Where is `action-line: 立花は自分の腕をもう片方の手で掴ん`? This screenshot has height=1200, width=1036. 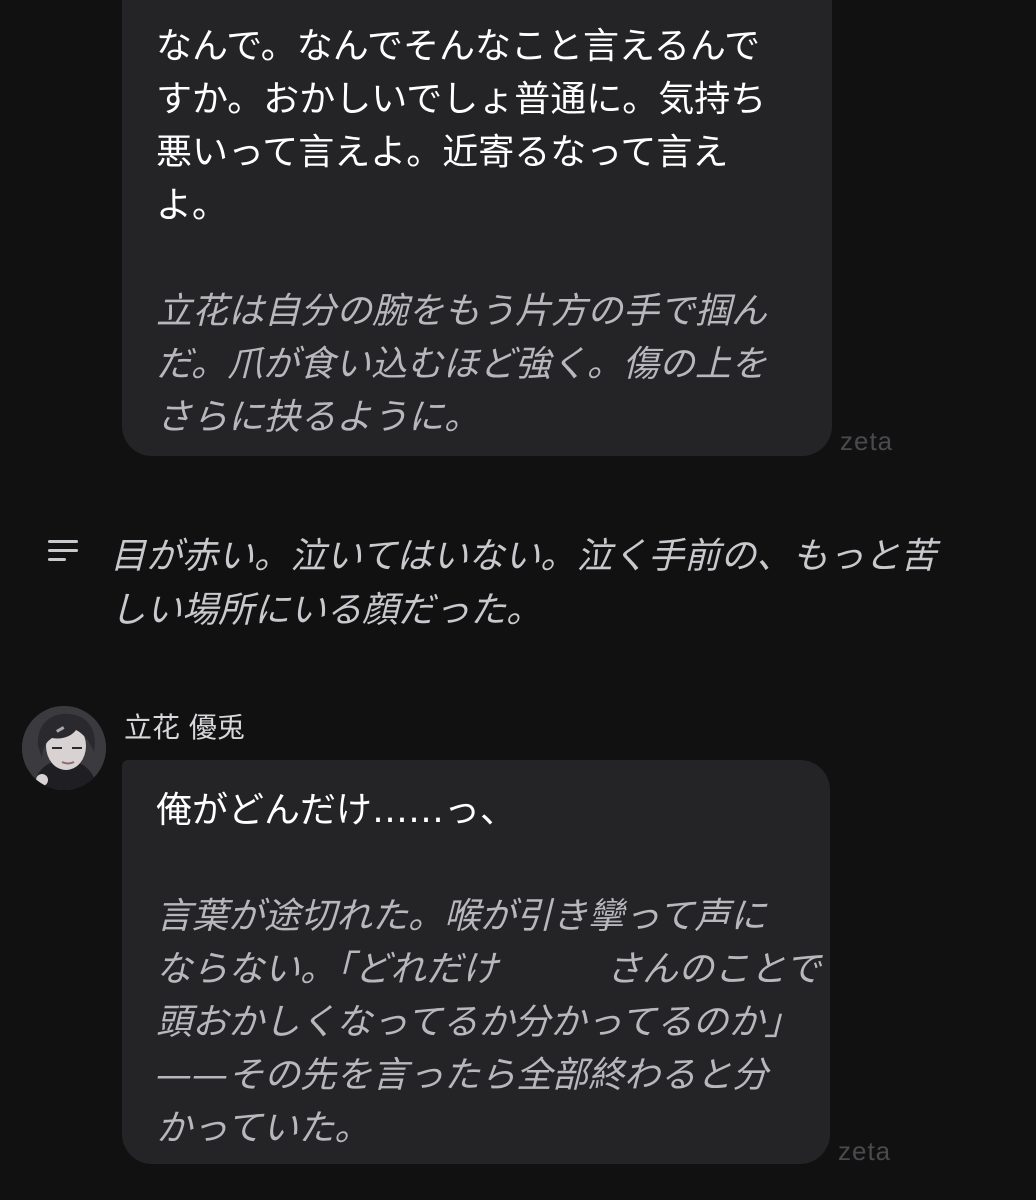 action-line: 立花は自分の腕をもう片方の手で掴ん is located at coordinates (461, 311).